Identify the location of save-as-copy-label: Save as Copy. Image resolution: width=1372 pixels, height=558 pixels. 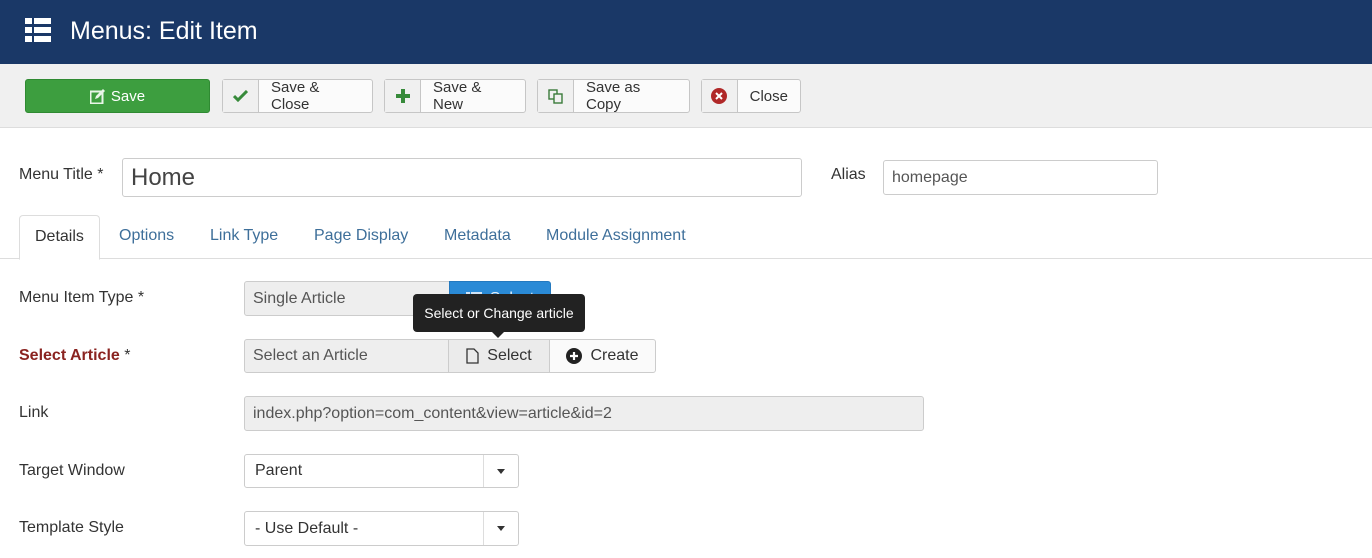
(613, 96).